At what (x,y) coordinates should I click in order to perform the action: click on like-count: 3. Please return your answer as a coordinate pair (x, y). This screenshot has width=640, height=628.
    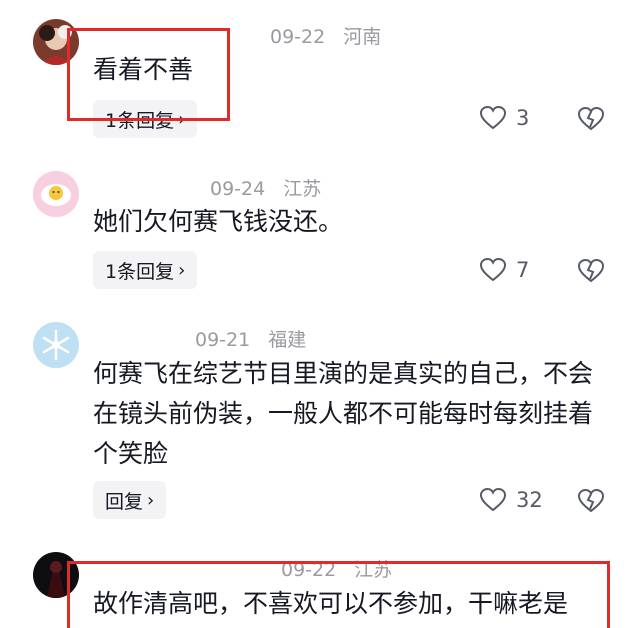
    Looking at the image, I should click on (523, 118).